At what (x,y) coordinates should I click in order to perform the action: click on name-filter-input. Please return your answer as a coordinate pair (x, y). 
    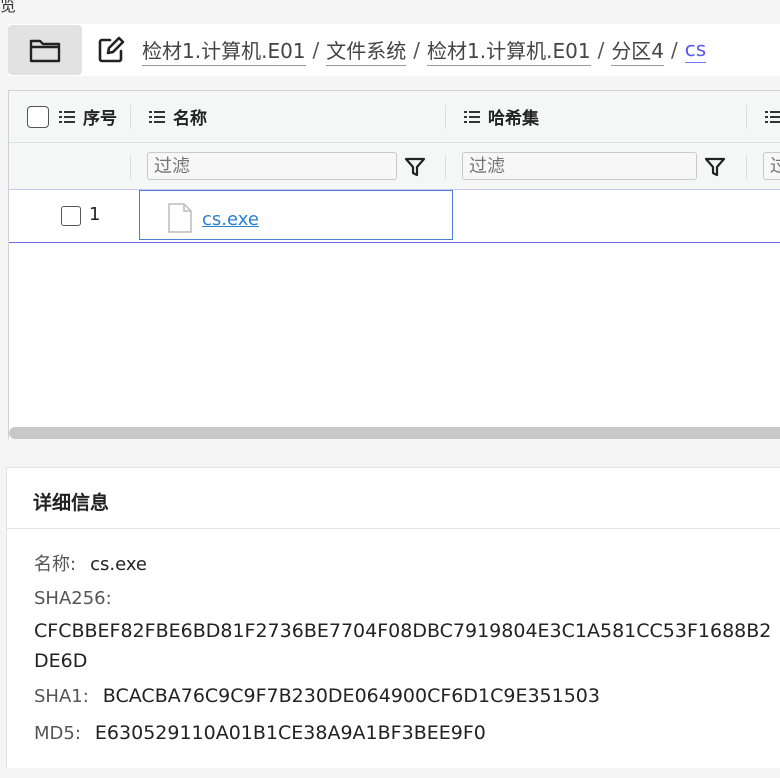
    Looking at the image, I should click on (272, 166).